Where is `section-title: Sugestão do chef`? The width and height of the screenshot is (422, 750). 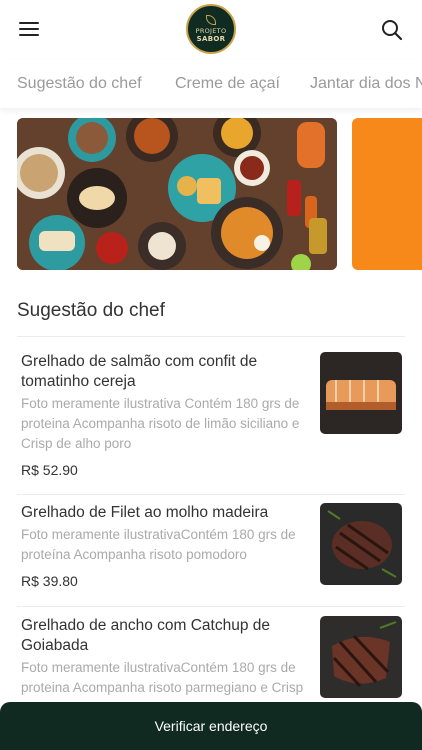 section-title: Sugestão do chef is located at coordinates (91, 310).